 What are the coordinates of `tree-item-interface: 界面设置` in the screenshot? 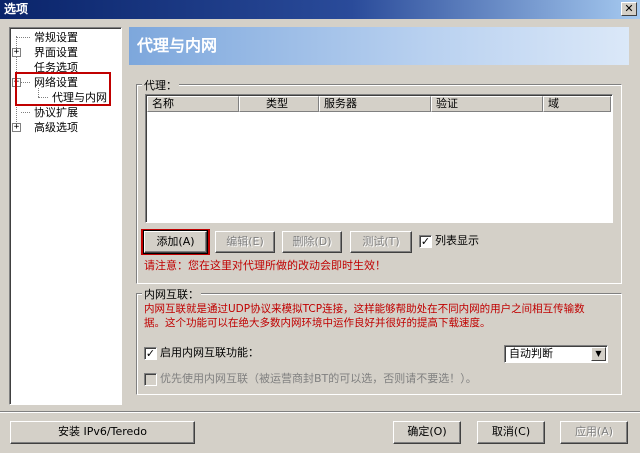 It's located at (56, 52).